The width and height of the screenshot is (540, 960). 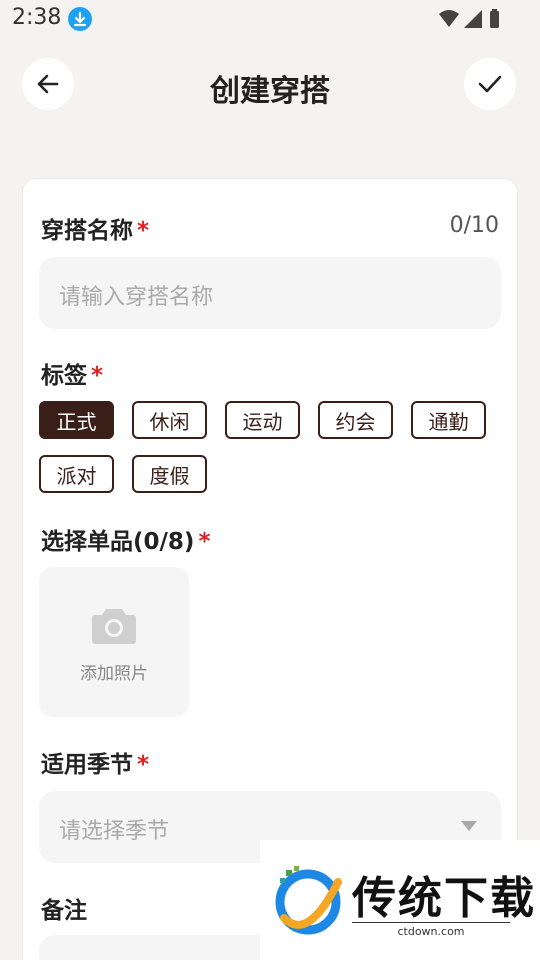 What do you see at coordinates (262, 420) in the screenshot?
I see `tag-sport: 运动` at bounding box center [262, 420].